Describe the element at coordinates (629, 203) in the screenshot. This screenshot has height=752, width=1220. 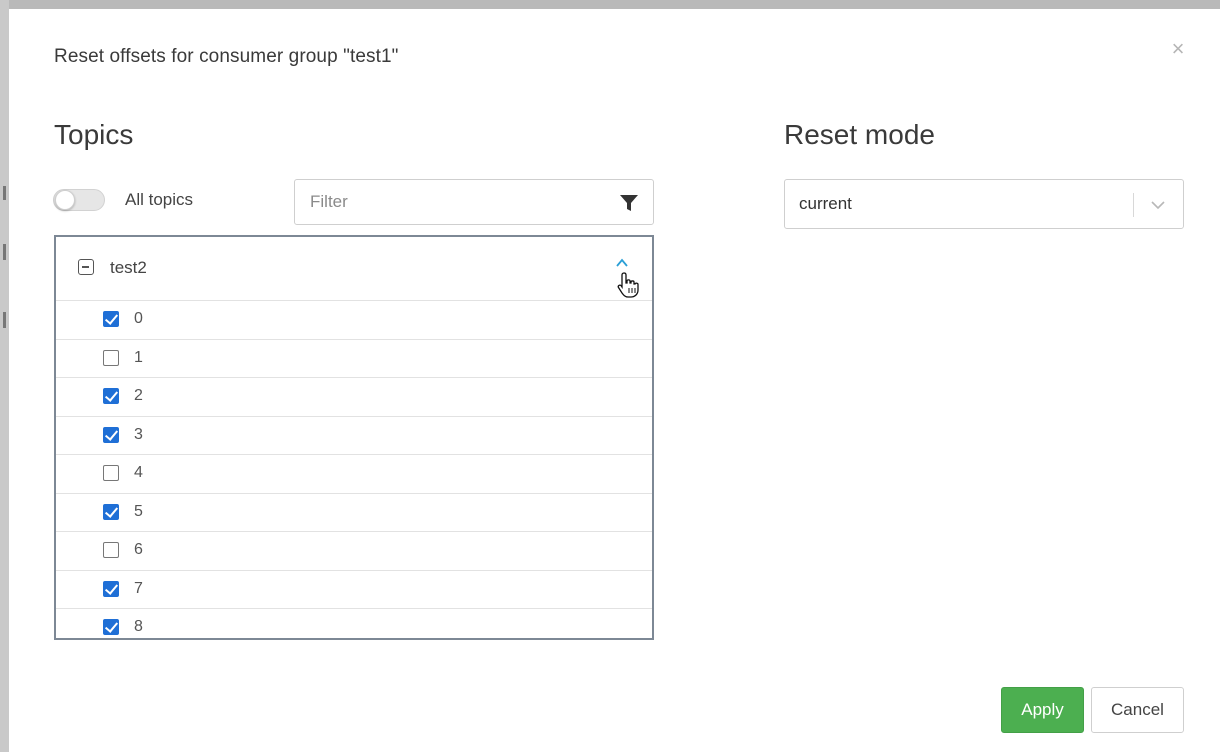
I see `filter-icon` at that location.